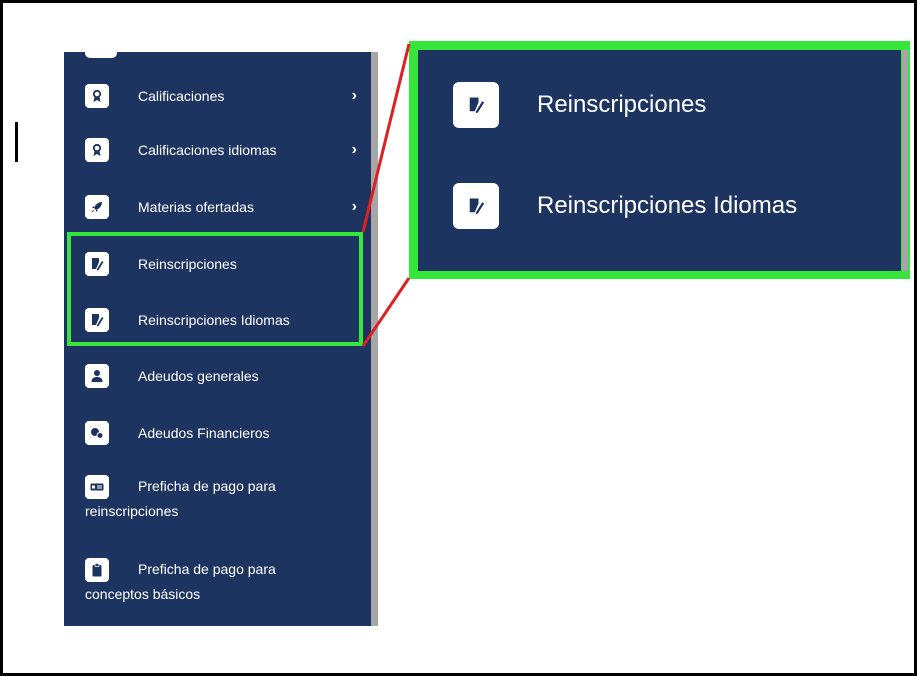 The height and width of the screenshot is (676, 917). I want to click on sidebar-scrollbar, so click(374, 339).